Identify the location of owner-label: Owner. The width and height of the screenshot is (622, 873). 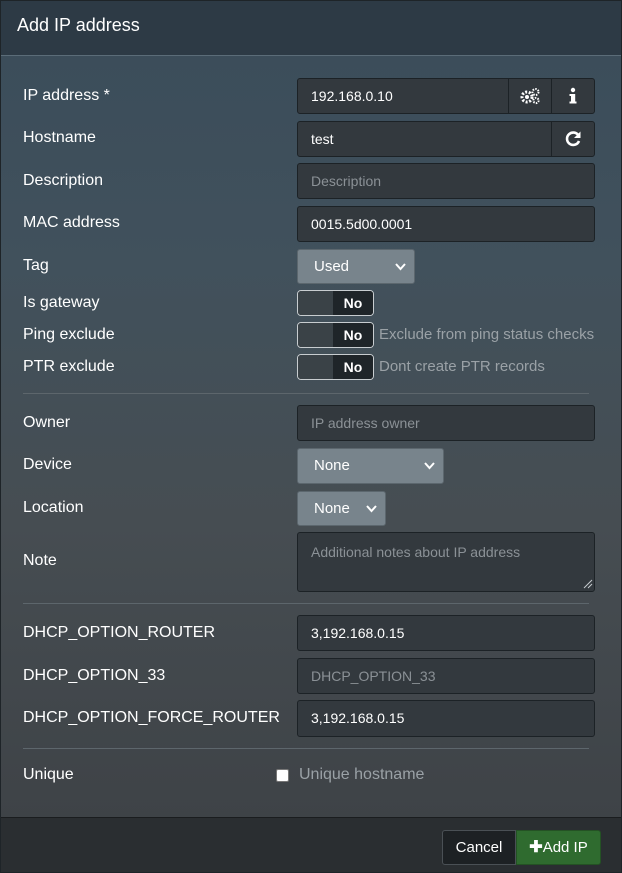
(47, 422).